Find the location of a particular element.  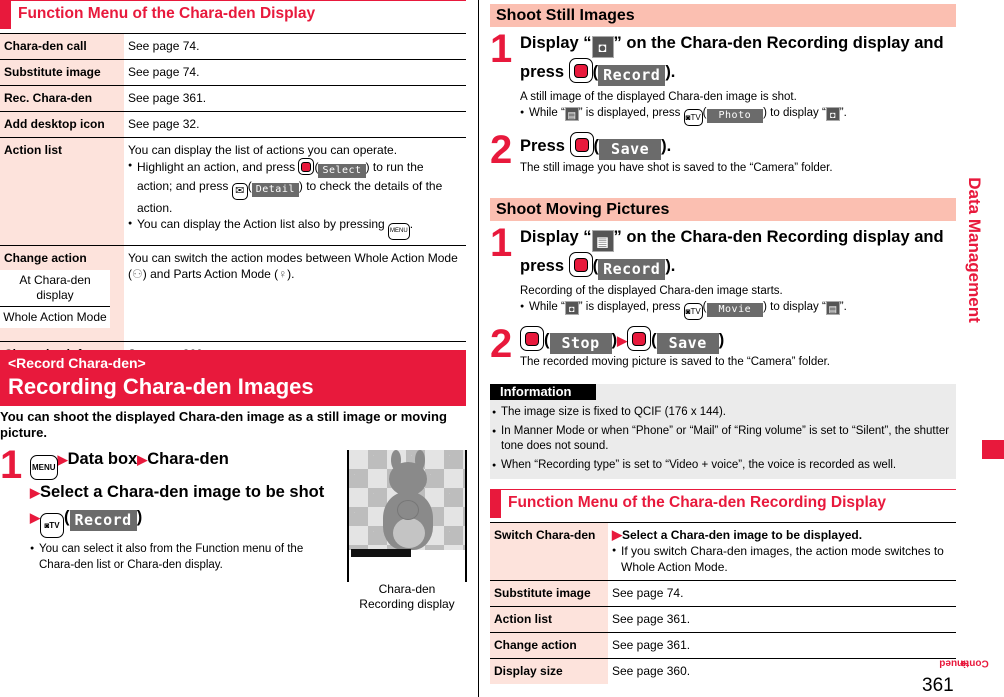

phone-screen-image is located at coordinates (407, 516).